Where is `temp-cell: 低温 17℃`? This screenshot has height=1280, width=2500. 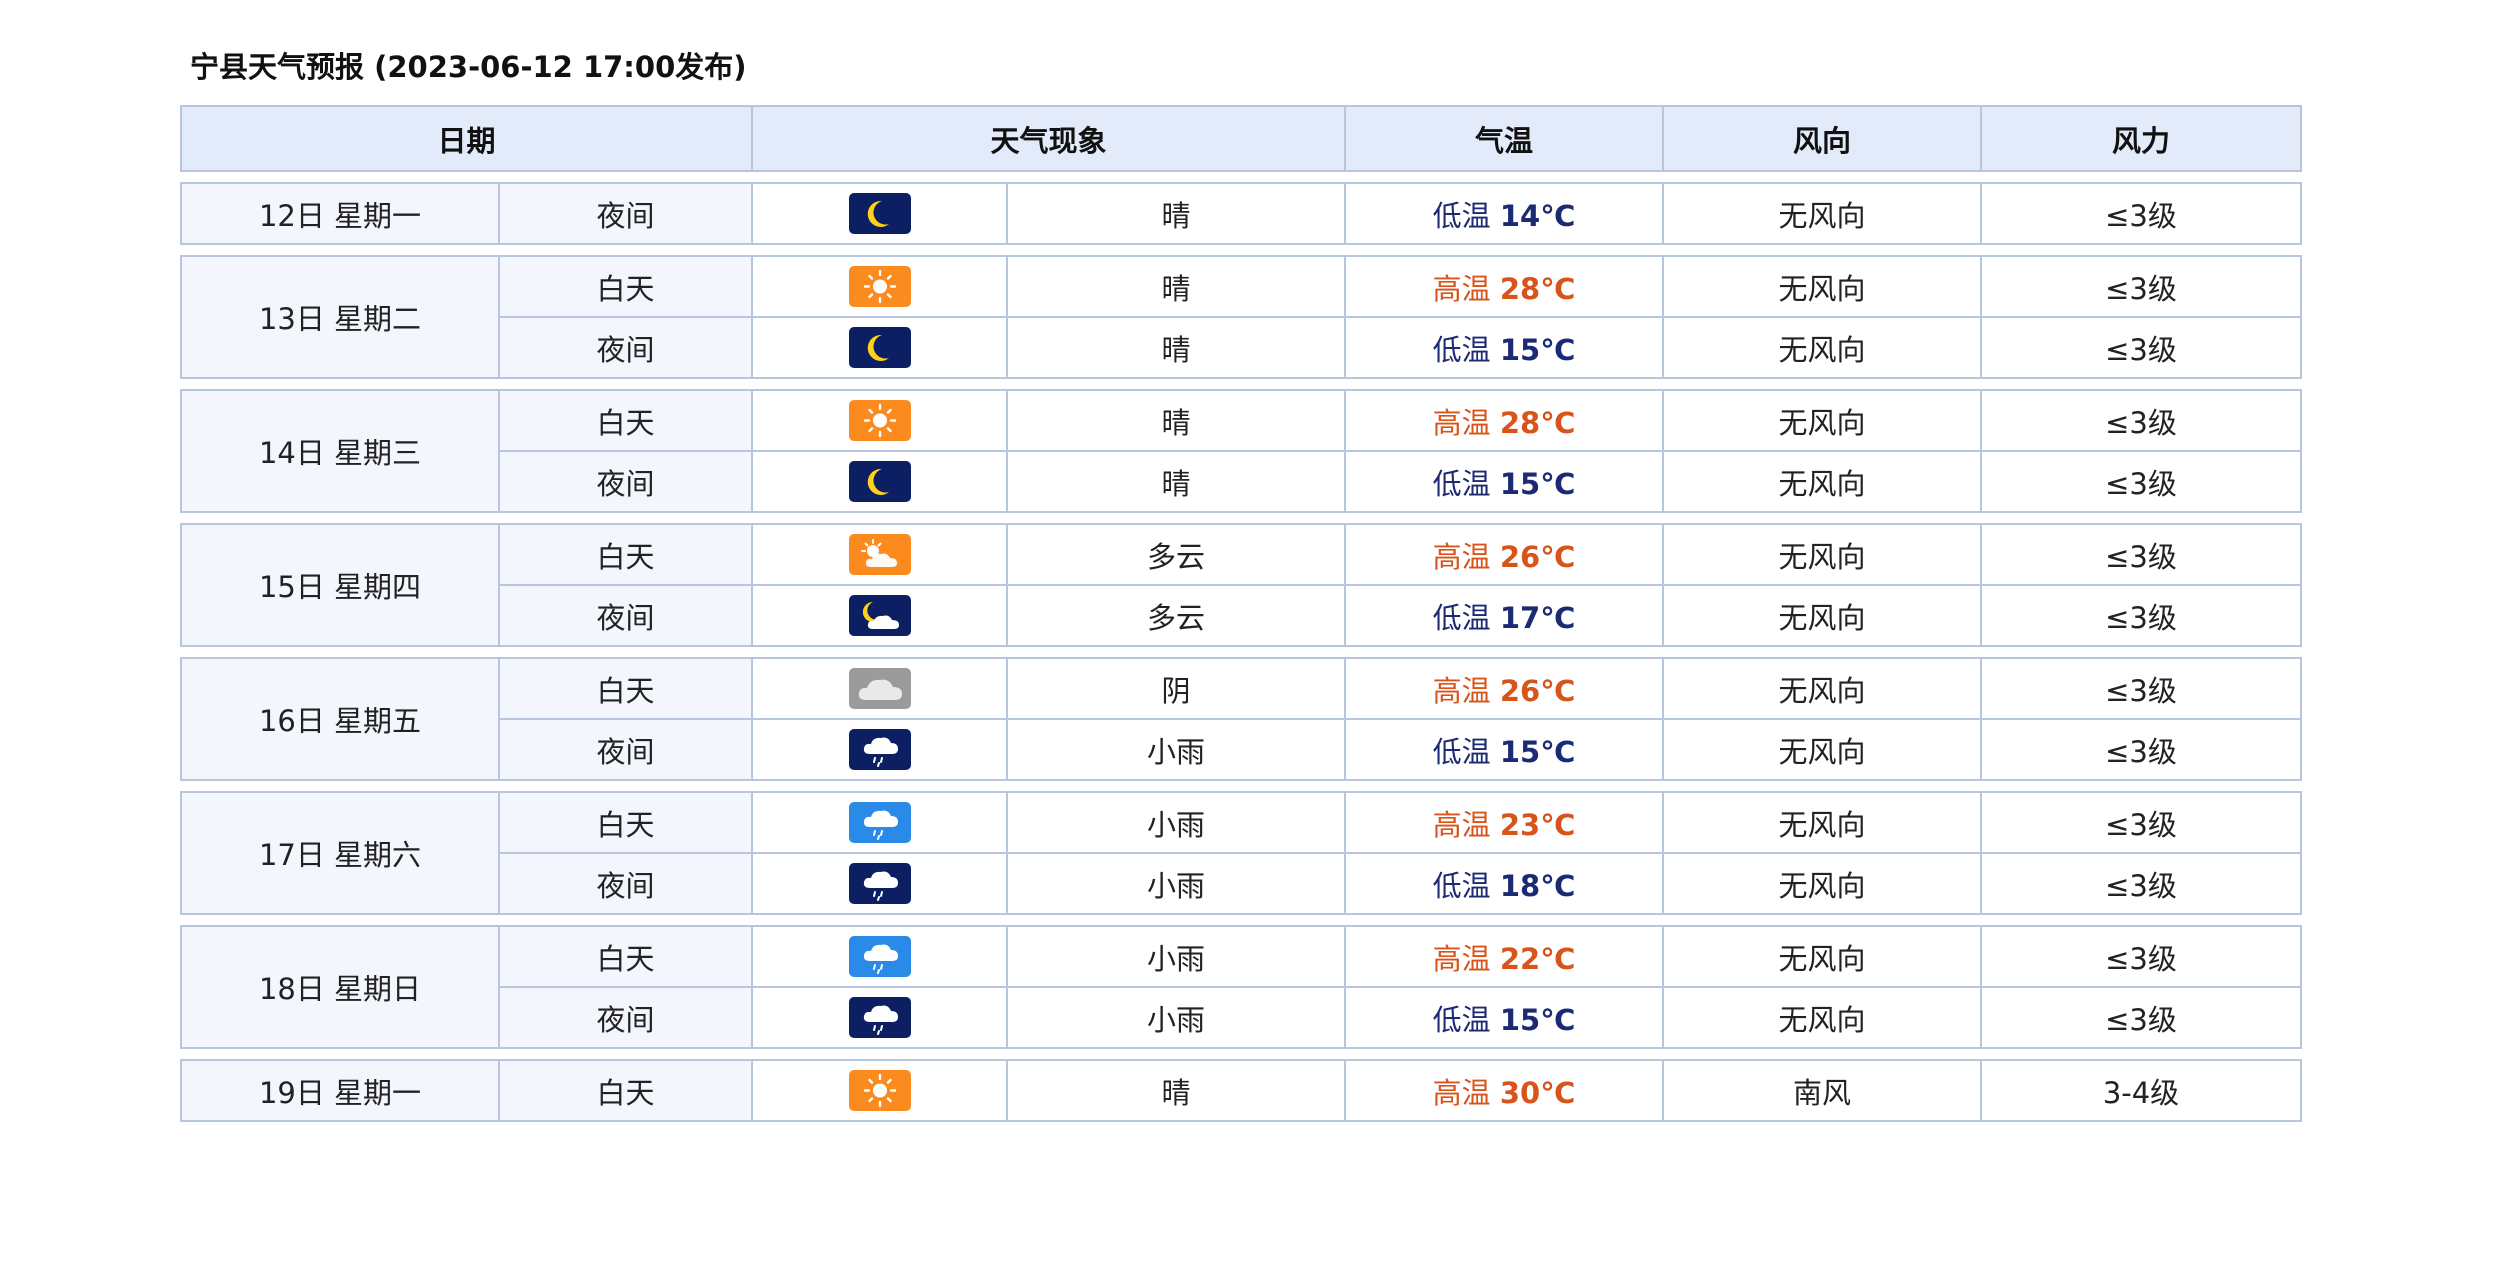 temp-cell: 低温 17℃ is located at coordinates (1504, 615).